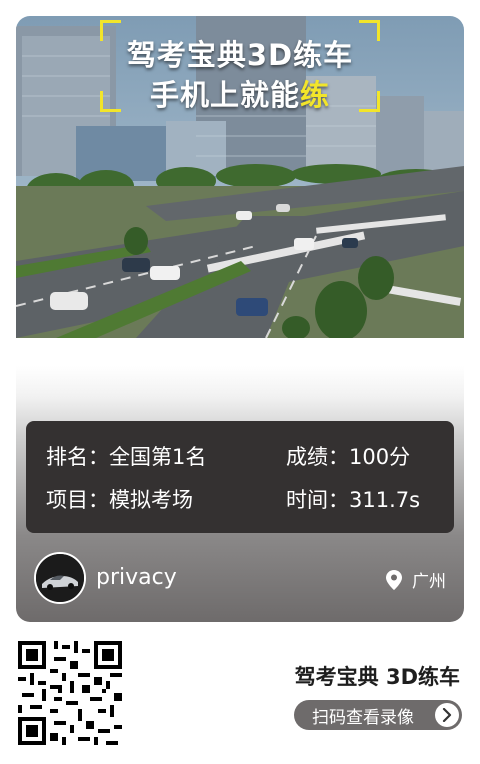  I want to click on car-avatar-icon, so click(60, 578).